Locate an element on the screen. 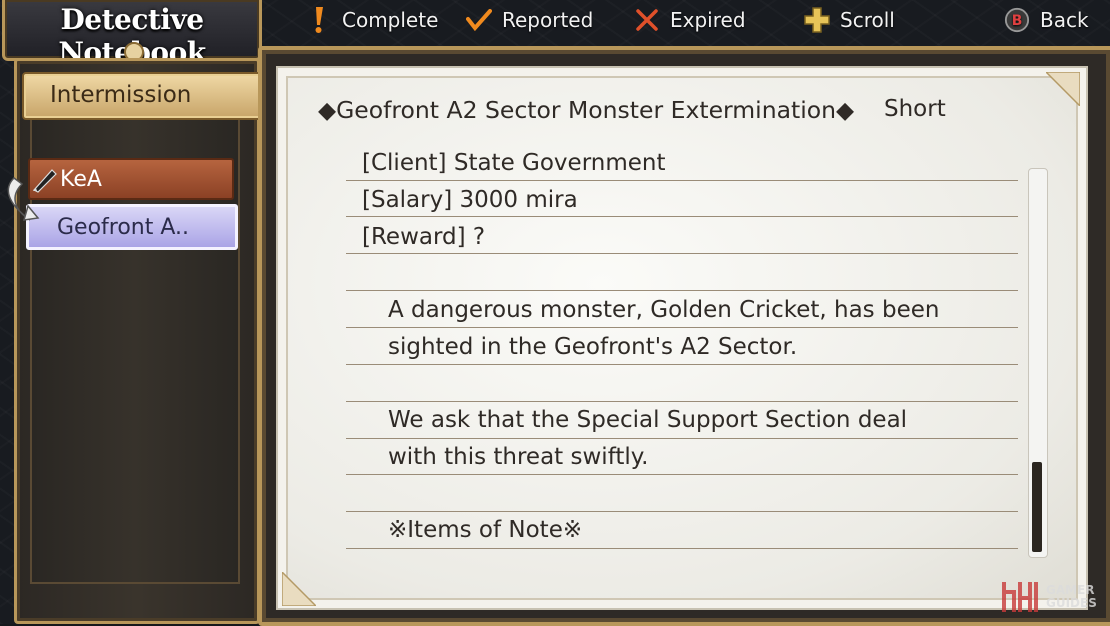 Image resolution: width=1110 pixels, height=626 pixels. scrollbar-thumb is located at coordinates (1037, 507).